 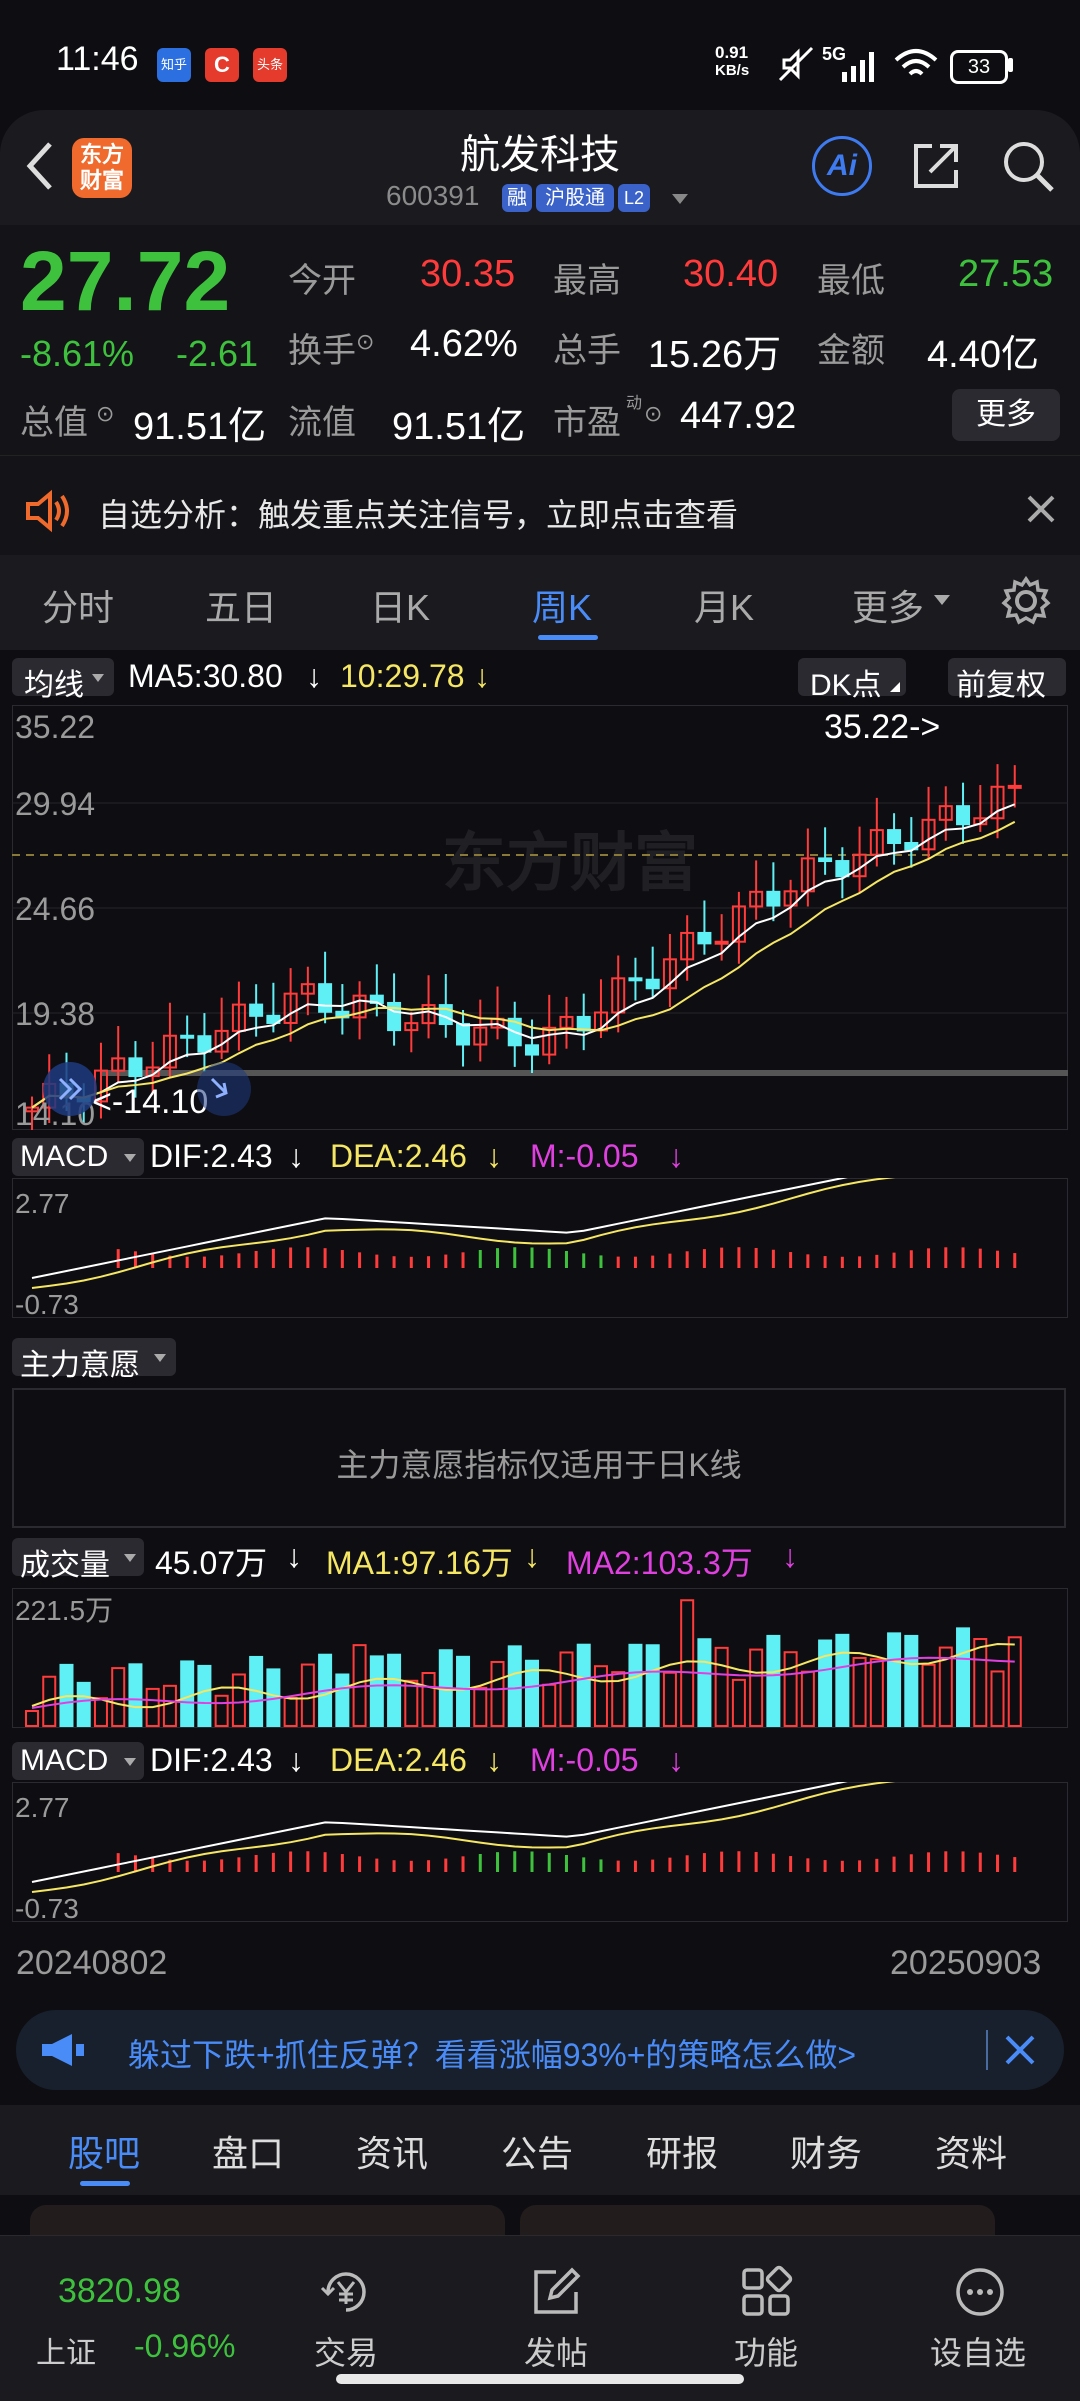 I want to click on high-label: 最高, so click(x=587, y=281).